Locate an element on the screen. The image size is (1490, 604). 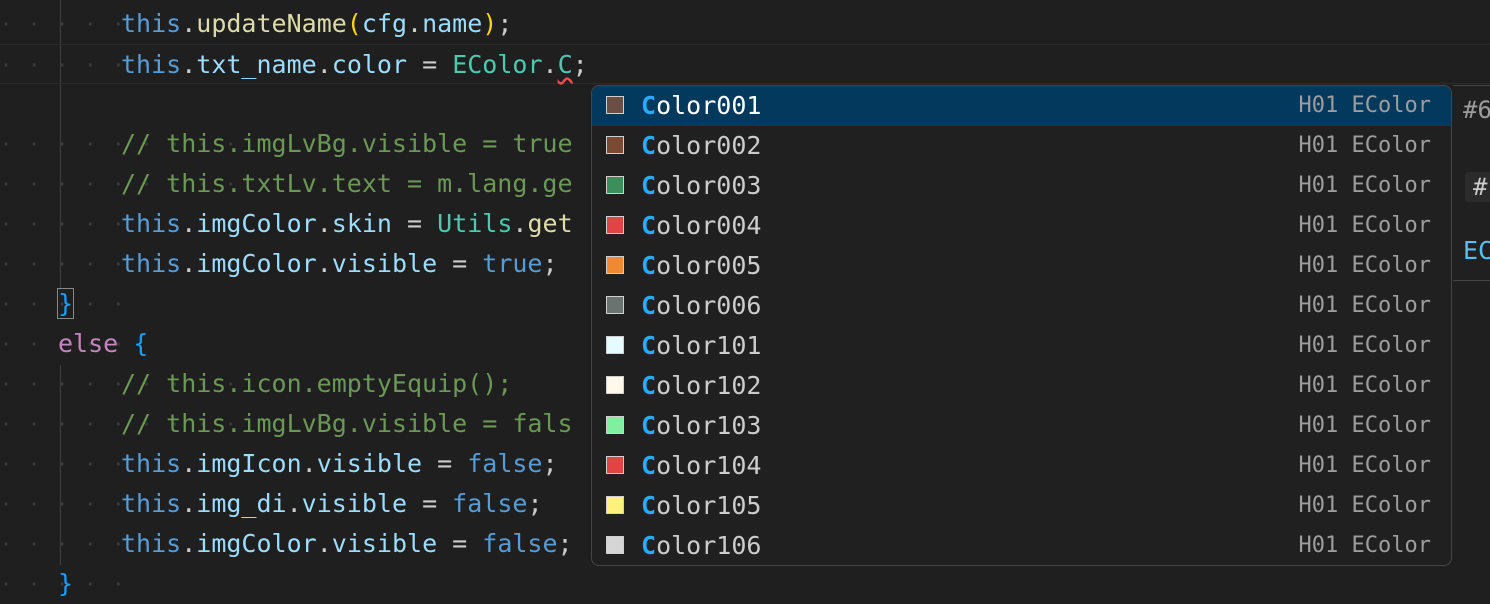
code-token: ( is located at coordinates (354, 23).